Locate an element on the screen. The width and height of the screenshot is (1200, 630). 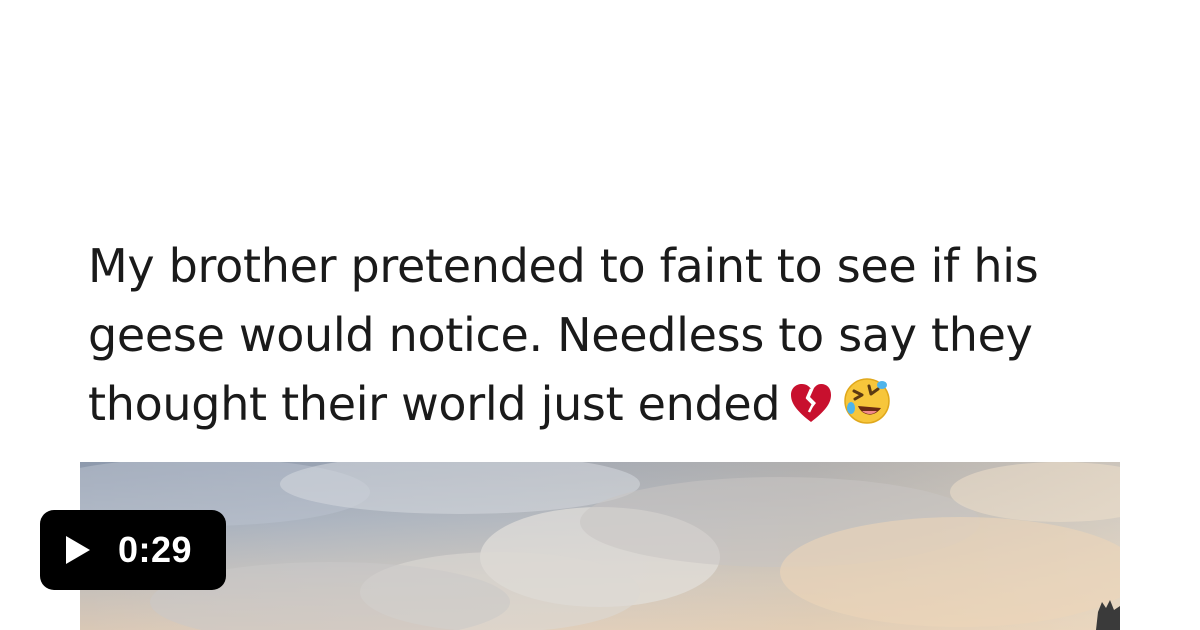
broken-heart-icon is located at coordinates (811, 410).